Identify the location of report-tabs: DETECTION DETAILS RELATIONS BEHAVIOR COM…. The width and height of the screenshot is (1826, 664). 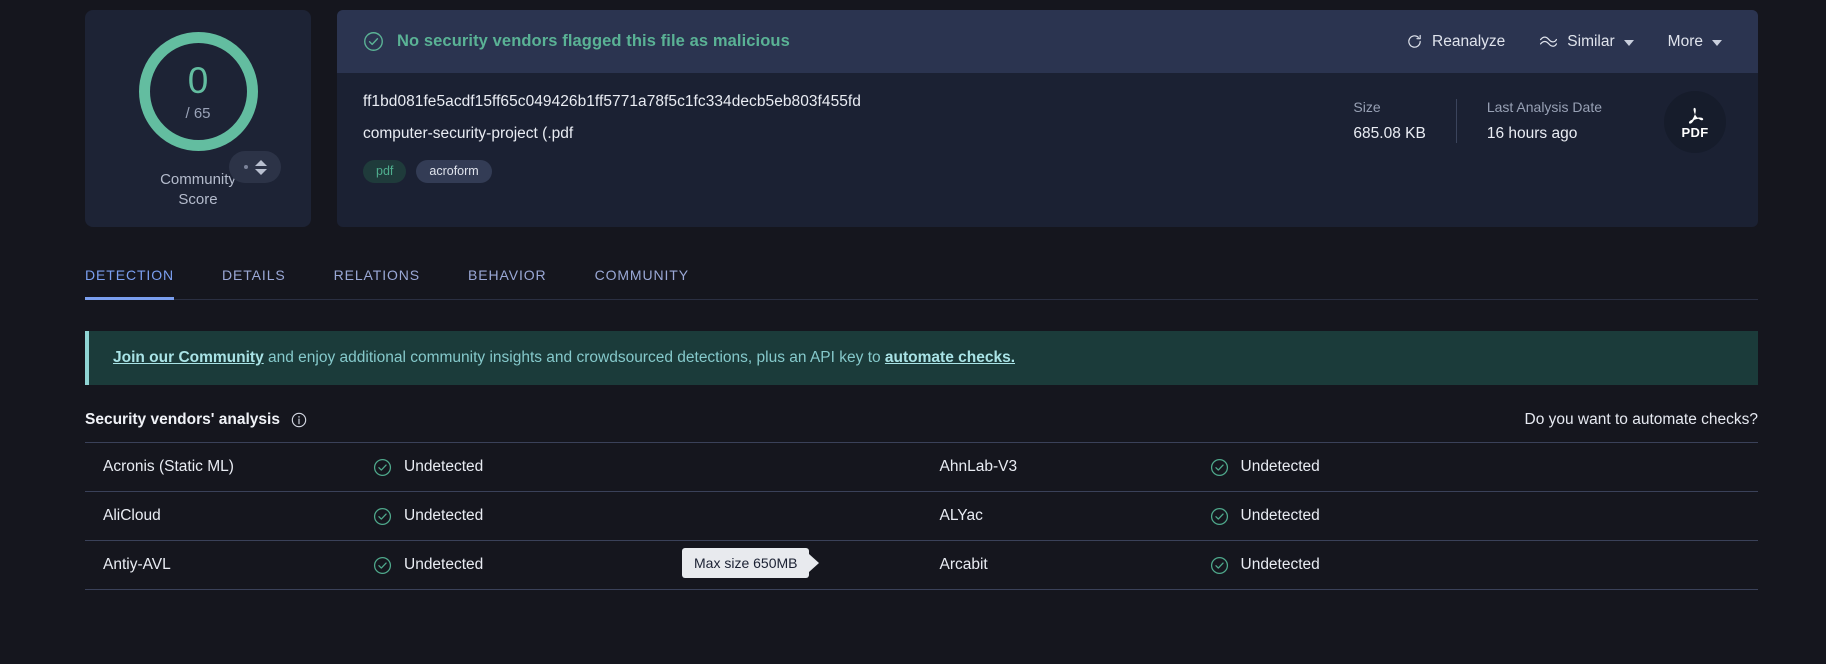
(921, 279).